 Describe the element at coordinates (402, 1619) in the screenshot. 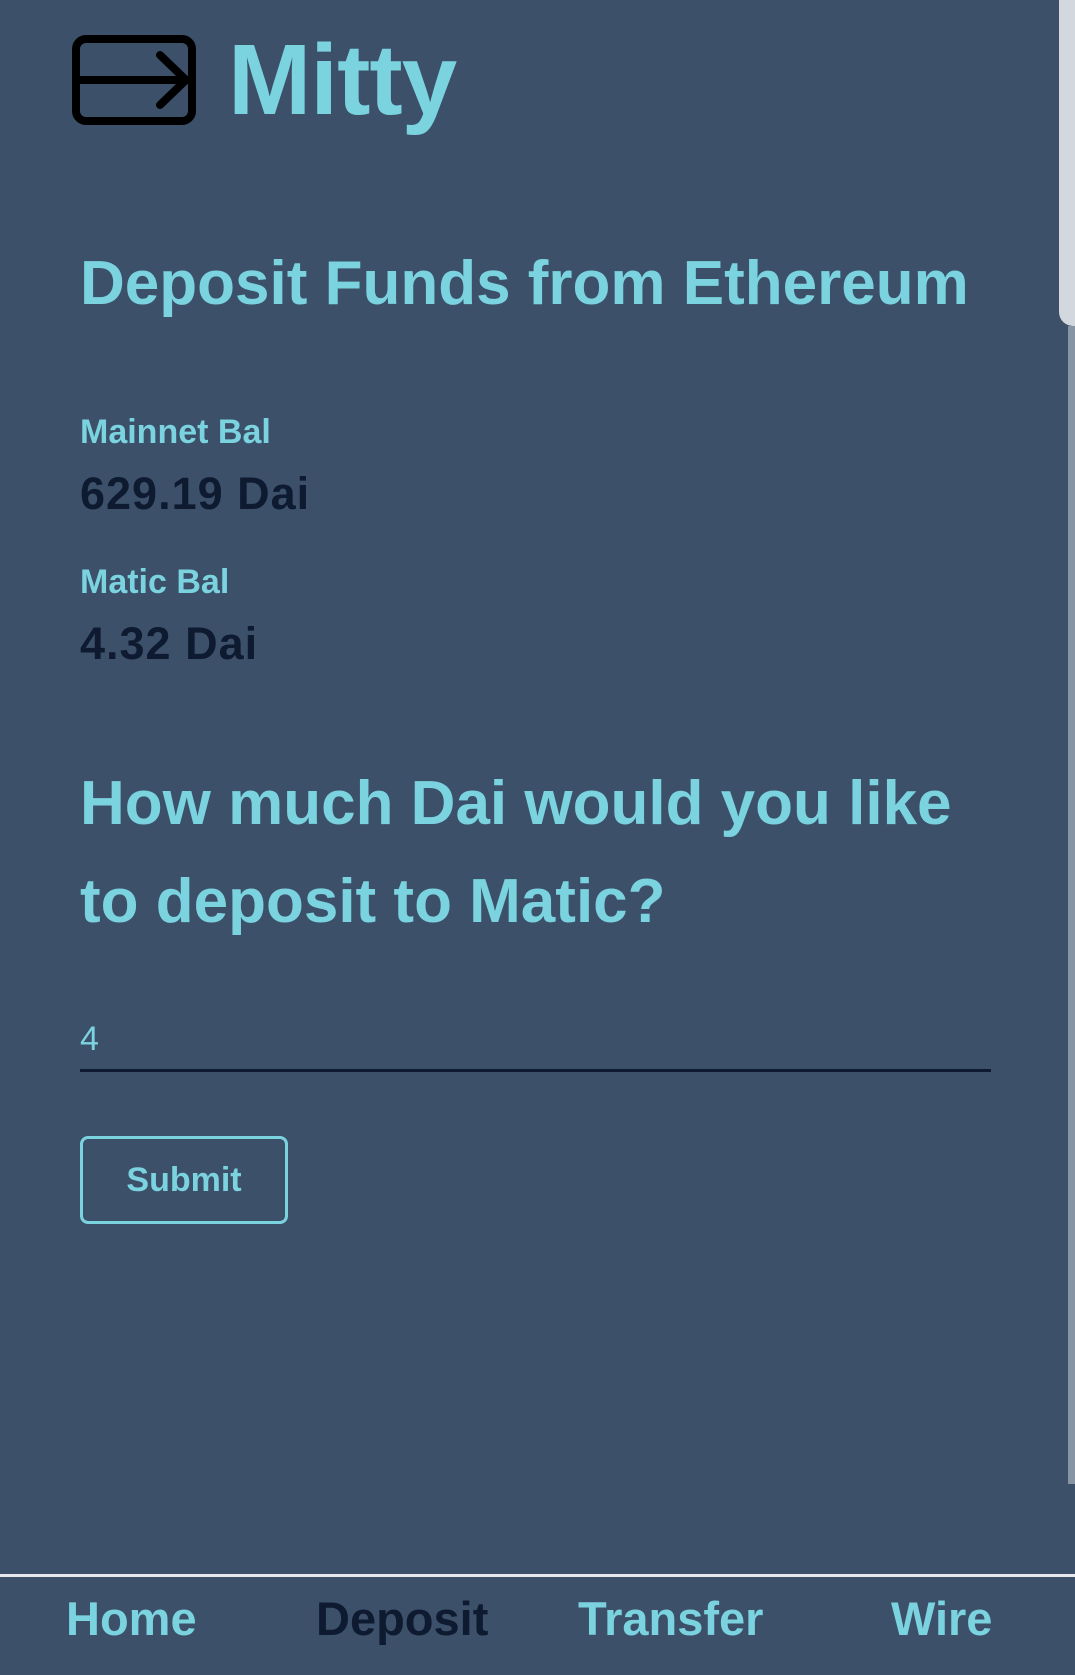

I see `nav-item-deposit: Deposit` at that location.